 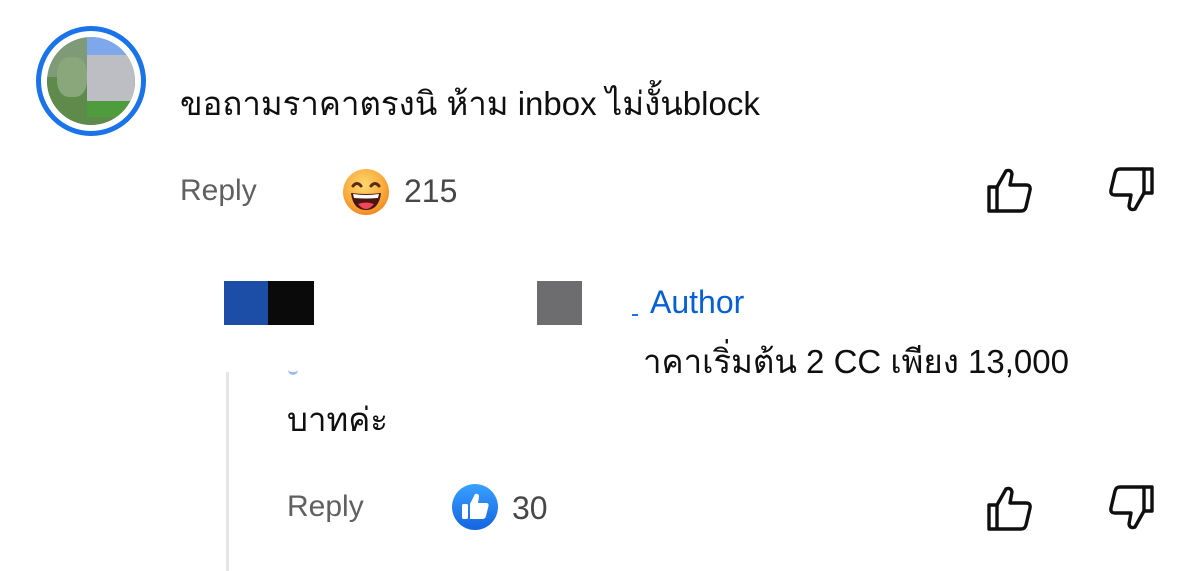 I want to click on redacted-username, so click(x=291, y=303).